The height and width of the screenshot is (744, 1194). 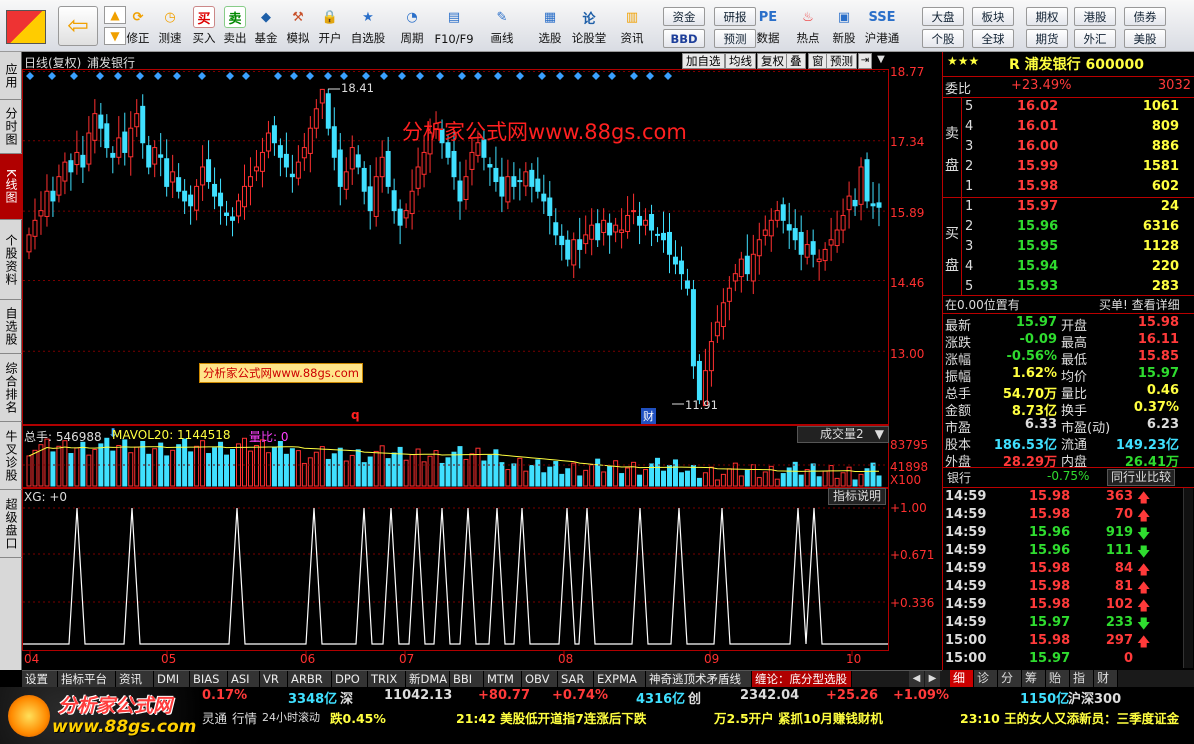 What do you see at coordinates (1095, 38) in the screenshot?
I see `quick-11-button: 外汇` at bounding box center [1095, 38].